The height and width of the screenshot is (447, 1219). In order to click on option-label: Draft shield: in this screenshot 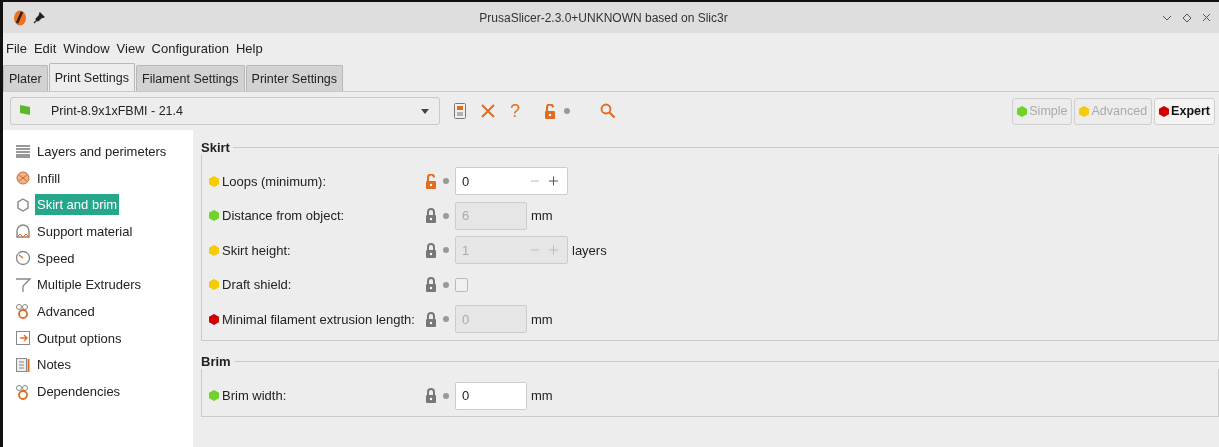, I will do `click(257, 285)`.